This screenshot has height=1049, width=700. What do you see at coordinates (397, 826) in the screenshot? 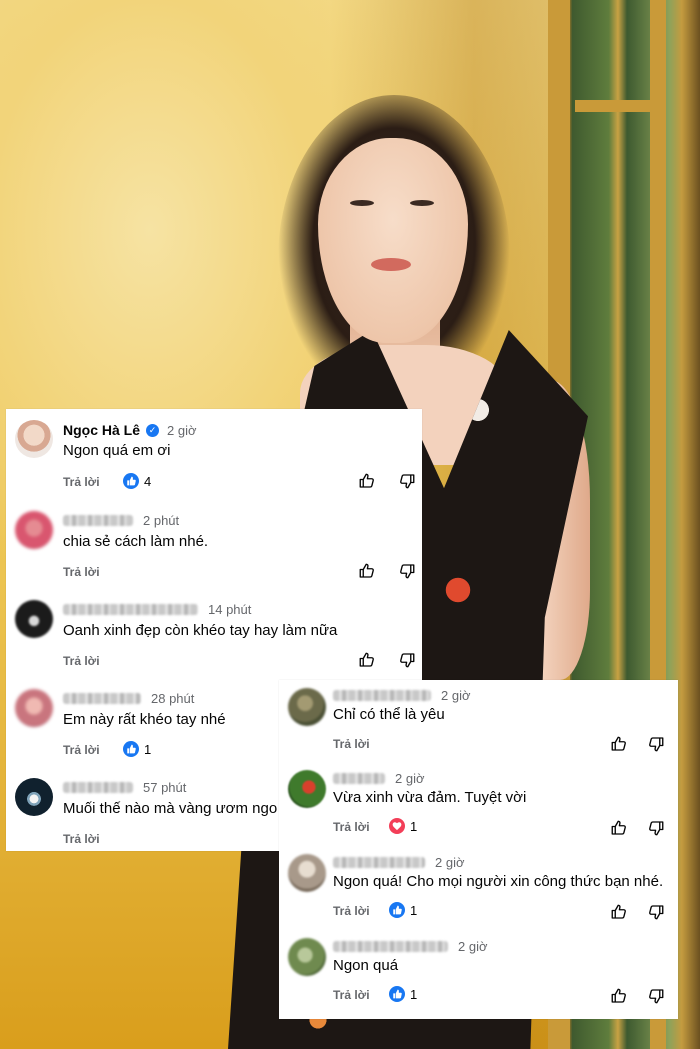
I see `heart-icon` at bounding box center [397, 826].